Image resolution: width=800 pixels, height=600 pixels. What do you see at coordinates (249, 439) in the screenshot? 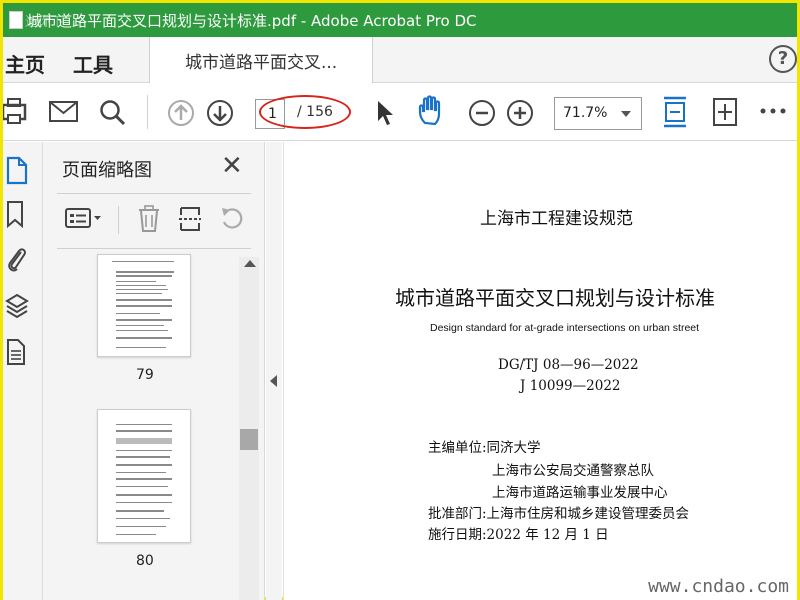
I see `scrollbar-thumb` at bounding box center [249, 439].